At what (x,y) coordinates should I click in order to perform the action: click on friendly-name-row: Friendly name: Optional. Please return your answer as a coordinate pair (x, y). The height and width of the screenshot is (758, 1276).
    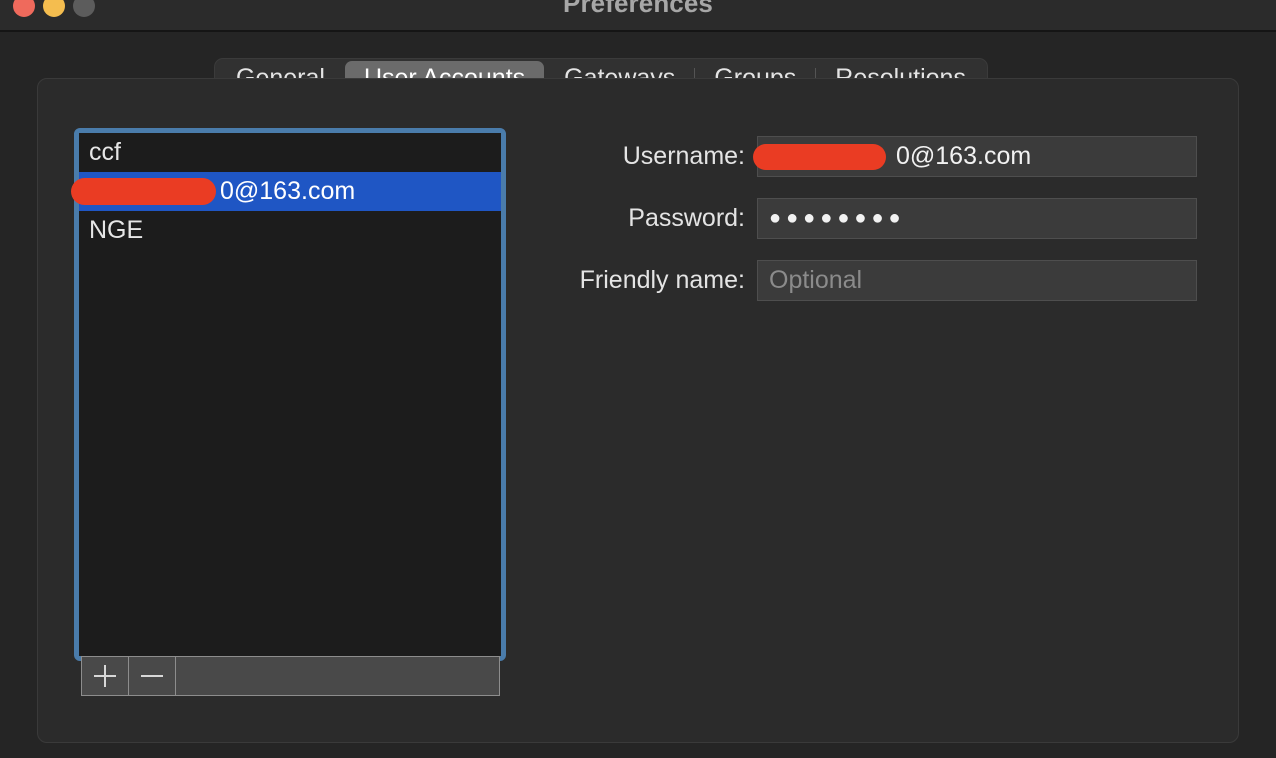
    Looking at the image, I should click on (878, 280).